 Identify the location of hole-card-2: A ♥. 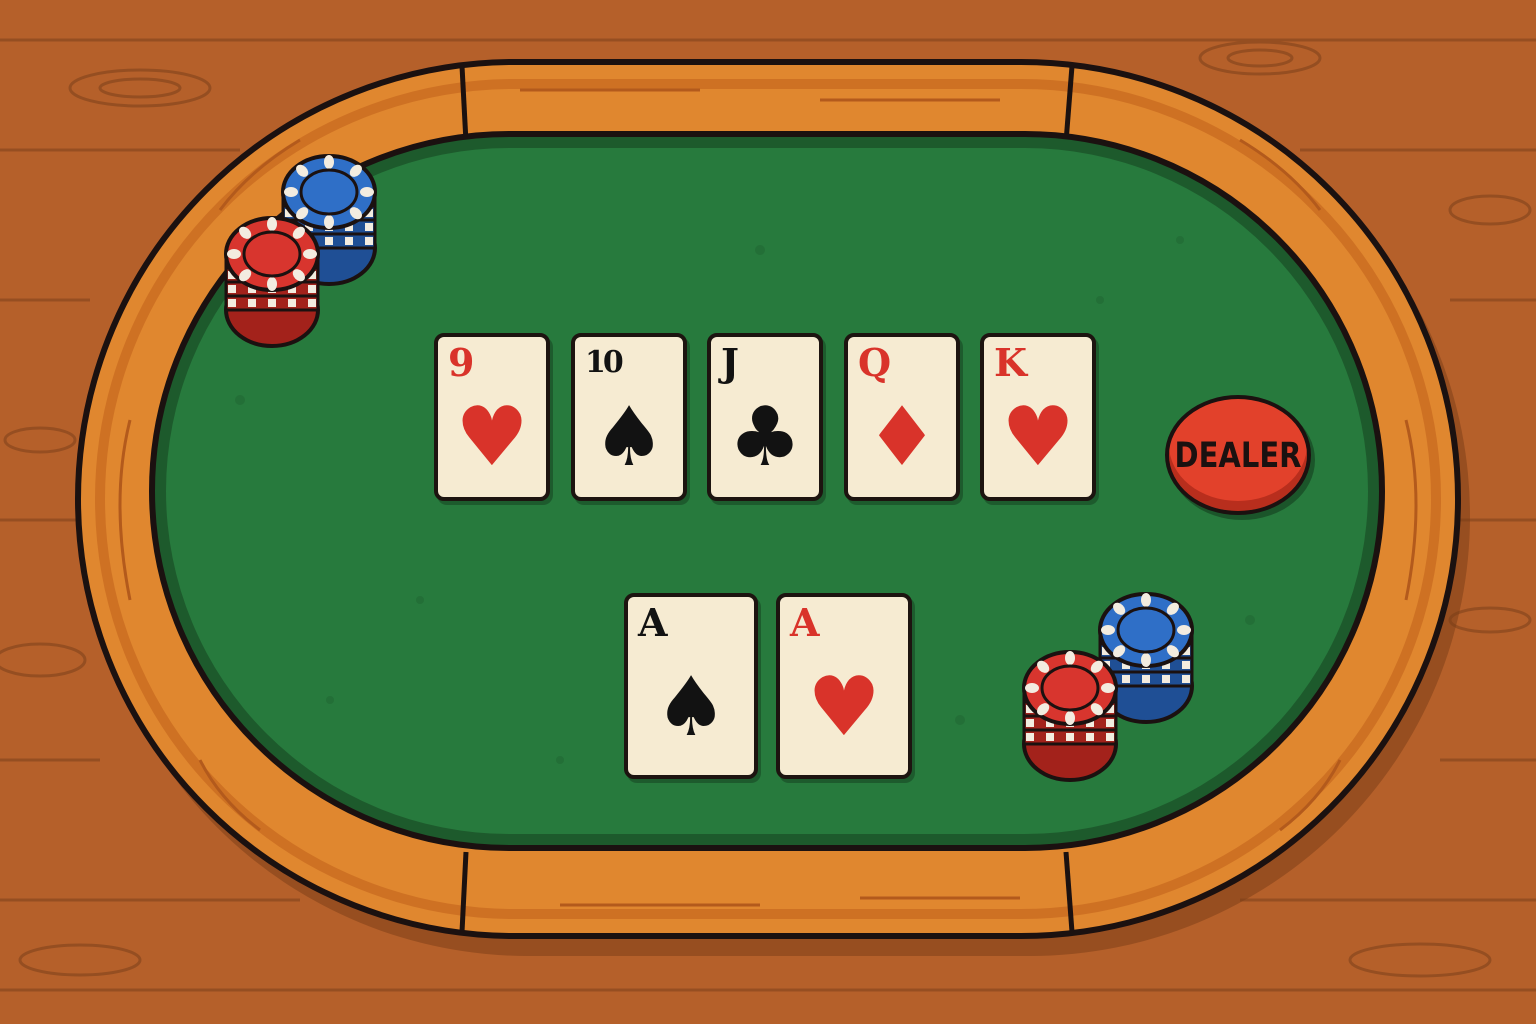
(844, 686).